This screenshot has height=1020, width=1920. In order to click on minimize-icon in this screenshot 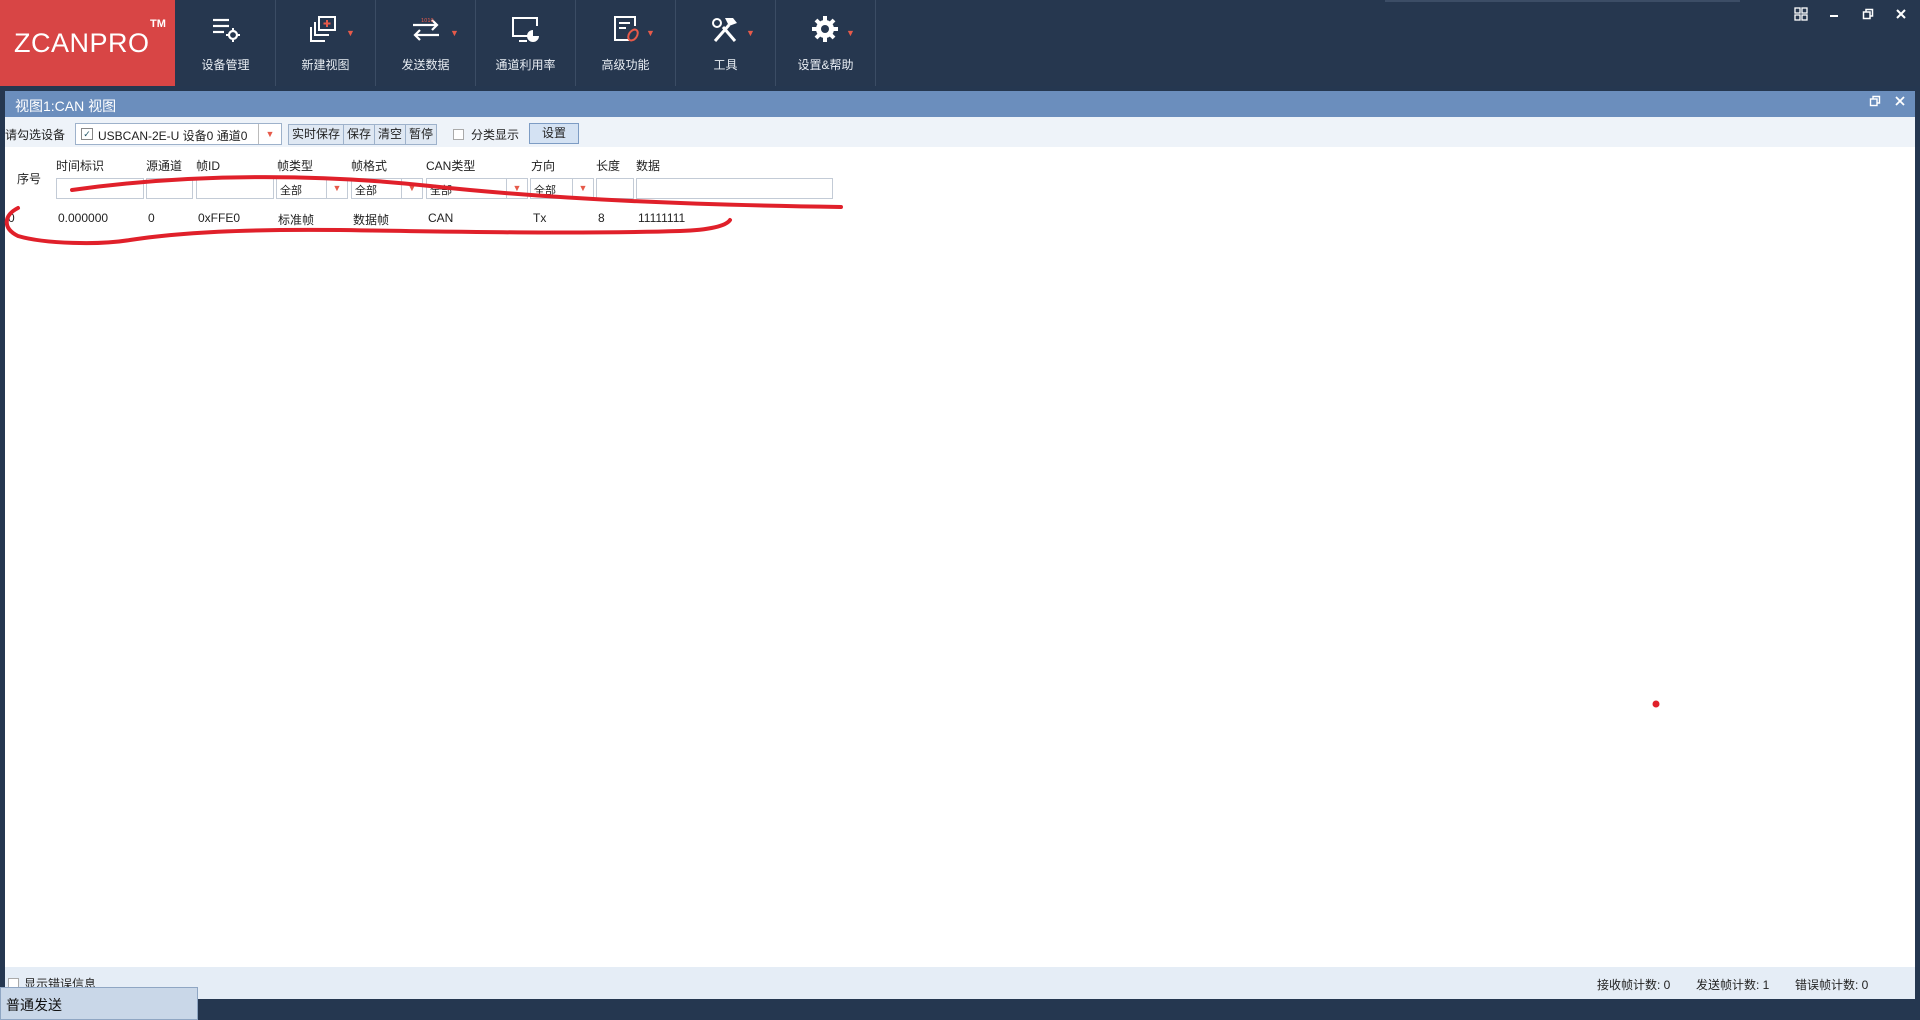, I will do `click(1834, 14)`.